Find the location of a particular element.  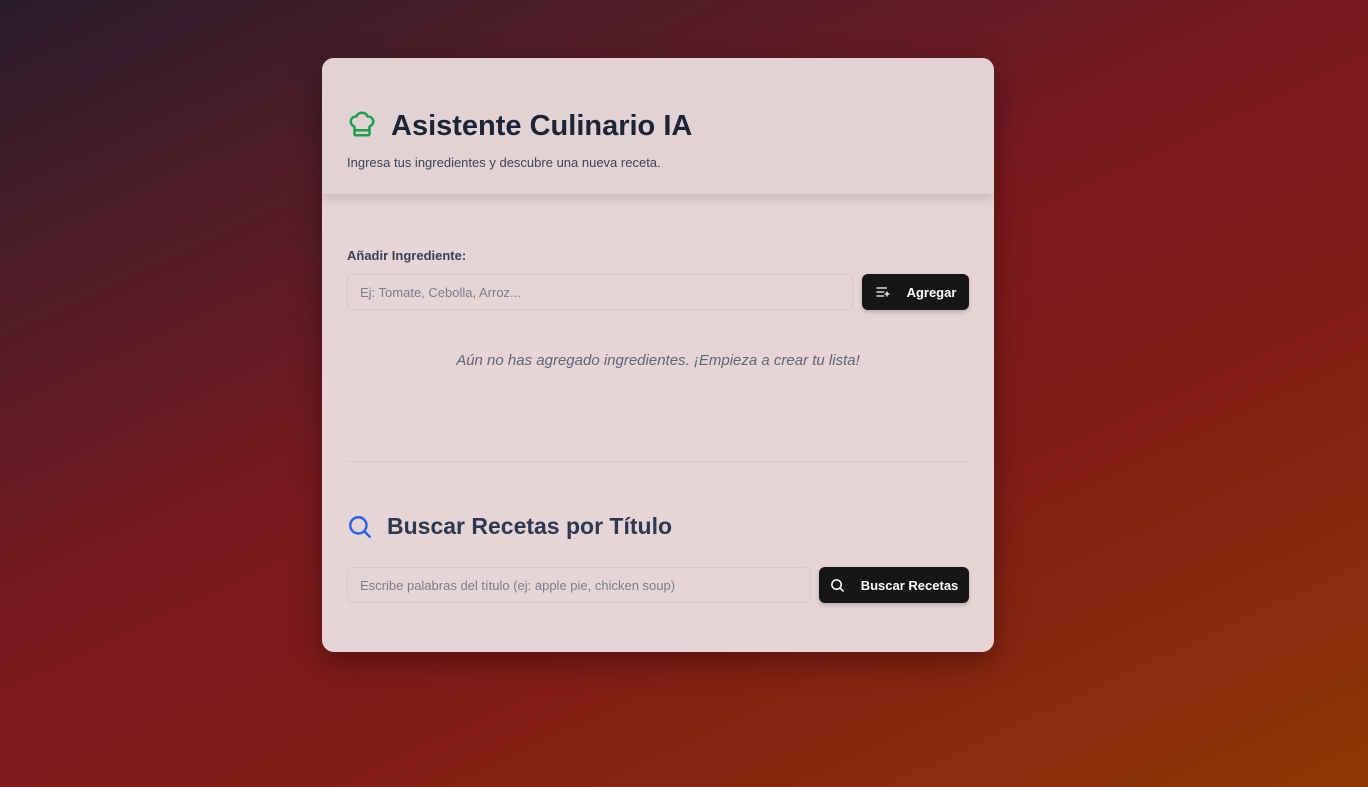

add-ingredient-button: Agregar is located at coordinates (915, 292).